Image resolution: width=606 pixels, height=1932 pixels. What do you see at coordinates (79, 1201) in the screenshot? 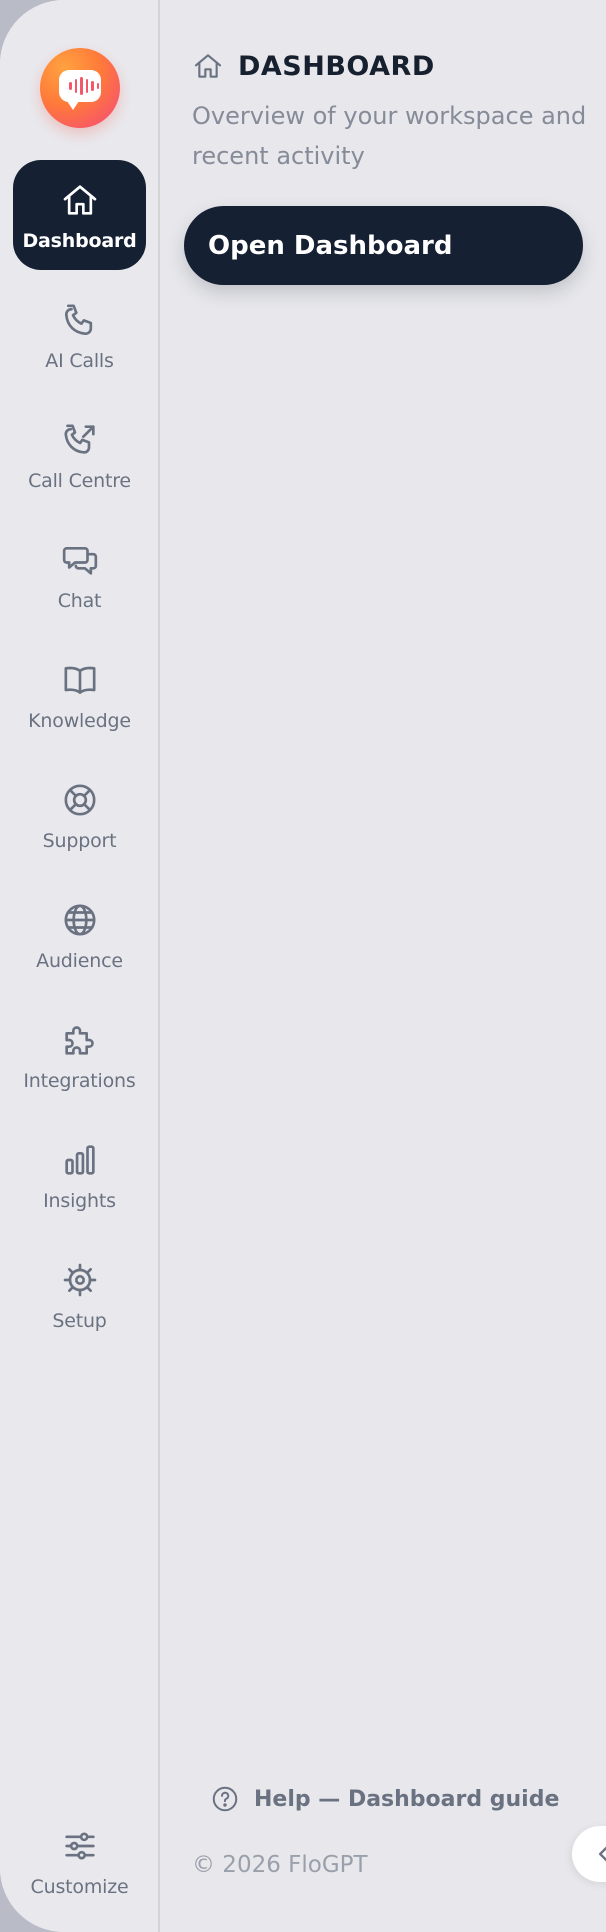
I see `sidebar-item-label: Insights` at bounding box center [79, 1201].